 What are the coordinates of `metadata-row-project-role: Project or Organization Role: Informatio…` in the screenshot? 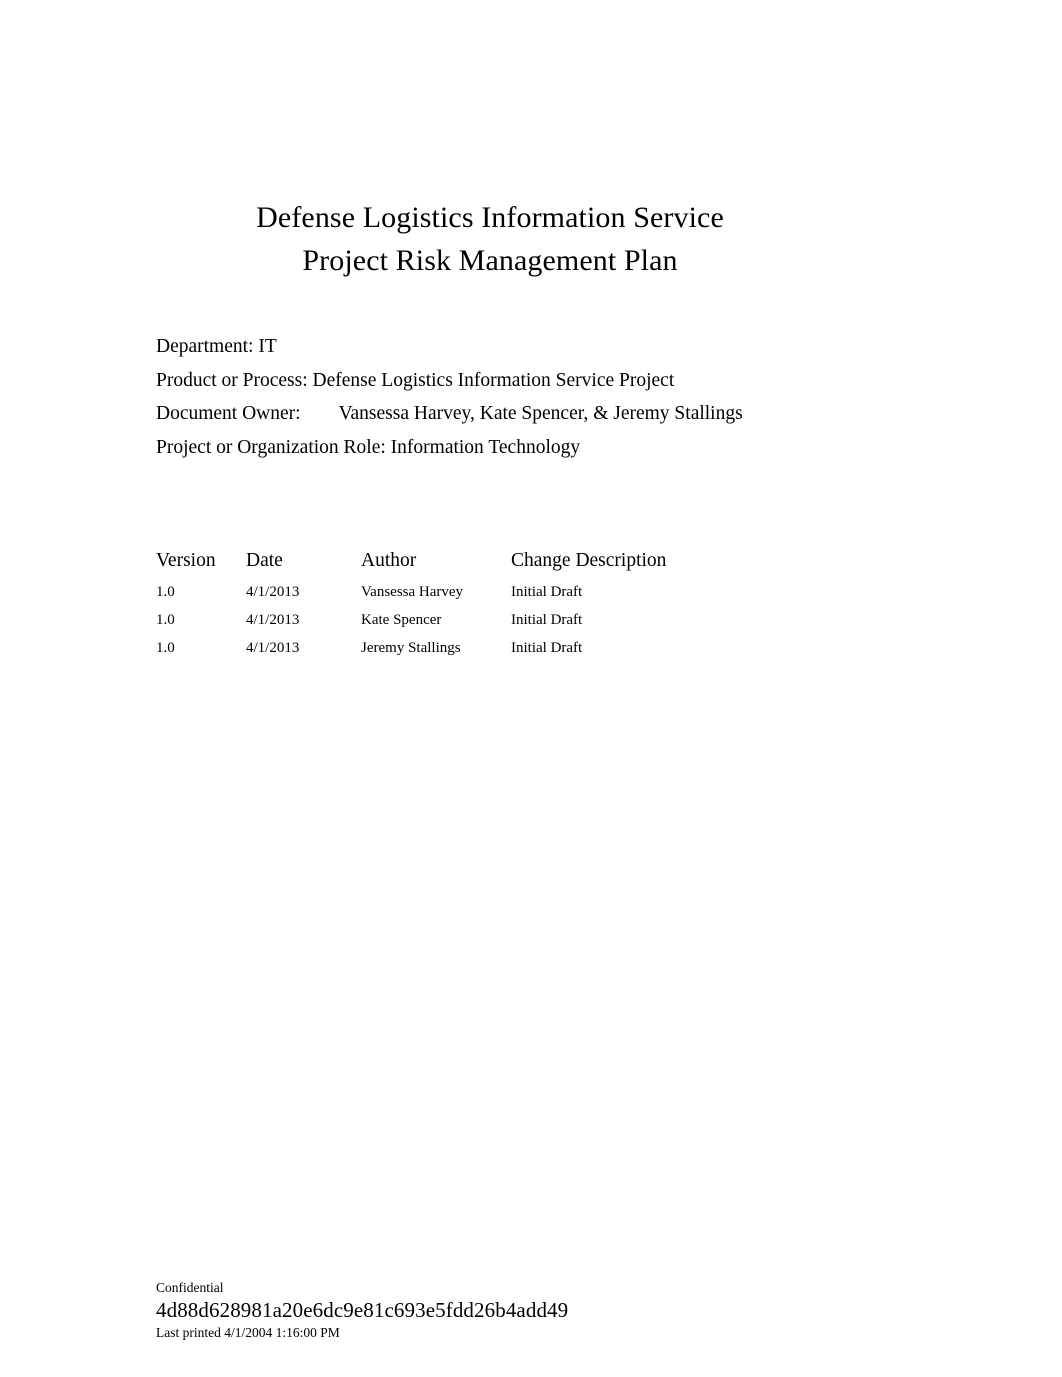 It's located at (546, 448).